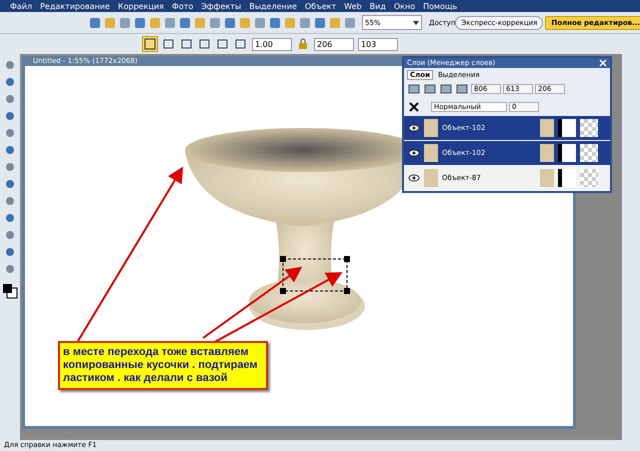 This screenshot has height=451, width=640. Describe the element at coordinates (414, 107) in the screenshot. I see `delete-icon` at that location.